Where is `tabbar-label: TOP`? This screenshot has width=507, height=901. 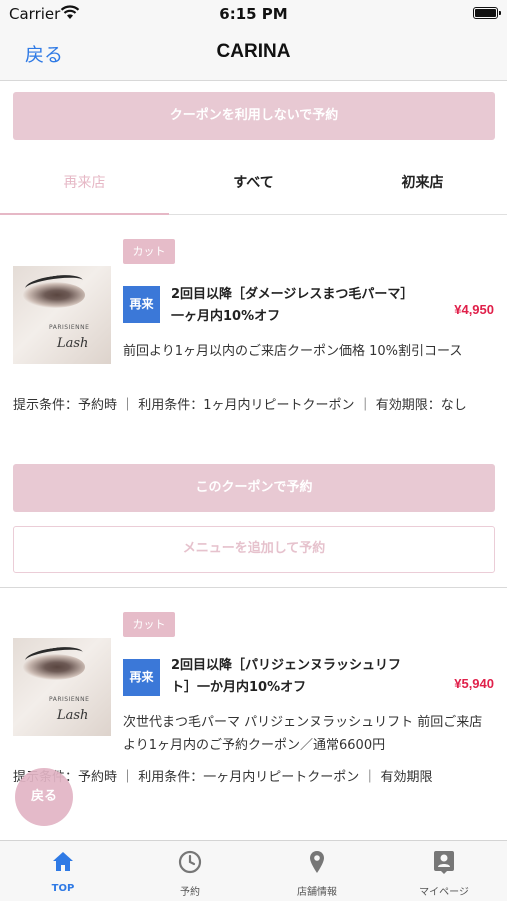 tabbar-label: TOP is located at coordinates (63, 888).